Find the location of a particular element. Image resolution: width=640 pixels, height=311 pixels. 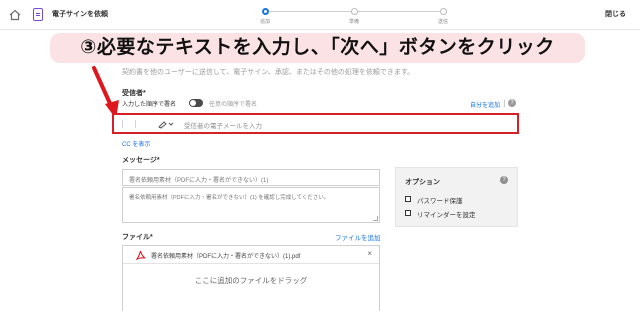

pdf-icon is located at coordinates (141, 255).